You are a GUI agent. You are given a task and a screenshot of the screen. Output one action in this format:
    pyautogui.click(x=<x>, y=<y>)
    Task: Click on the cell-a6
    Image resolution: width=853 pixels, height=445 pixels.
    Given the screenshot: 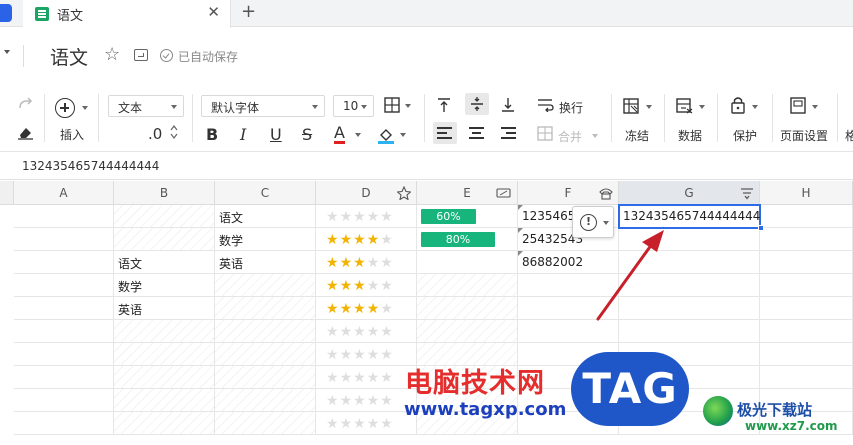 What is the action you would take?
    pyautogui.click(x=64, y=331)
    